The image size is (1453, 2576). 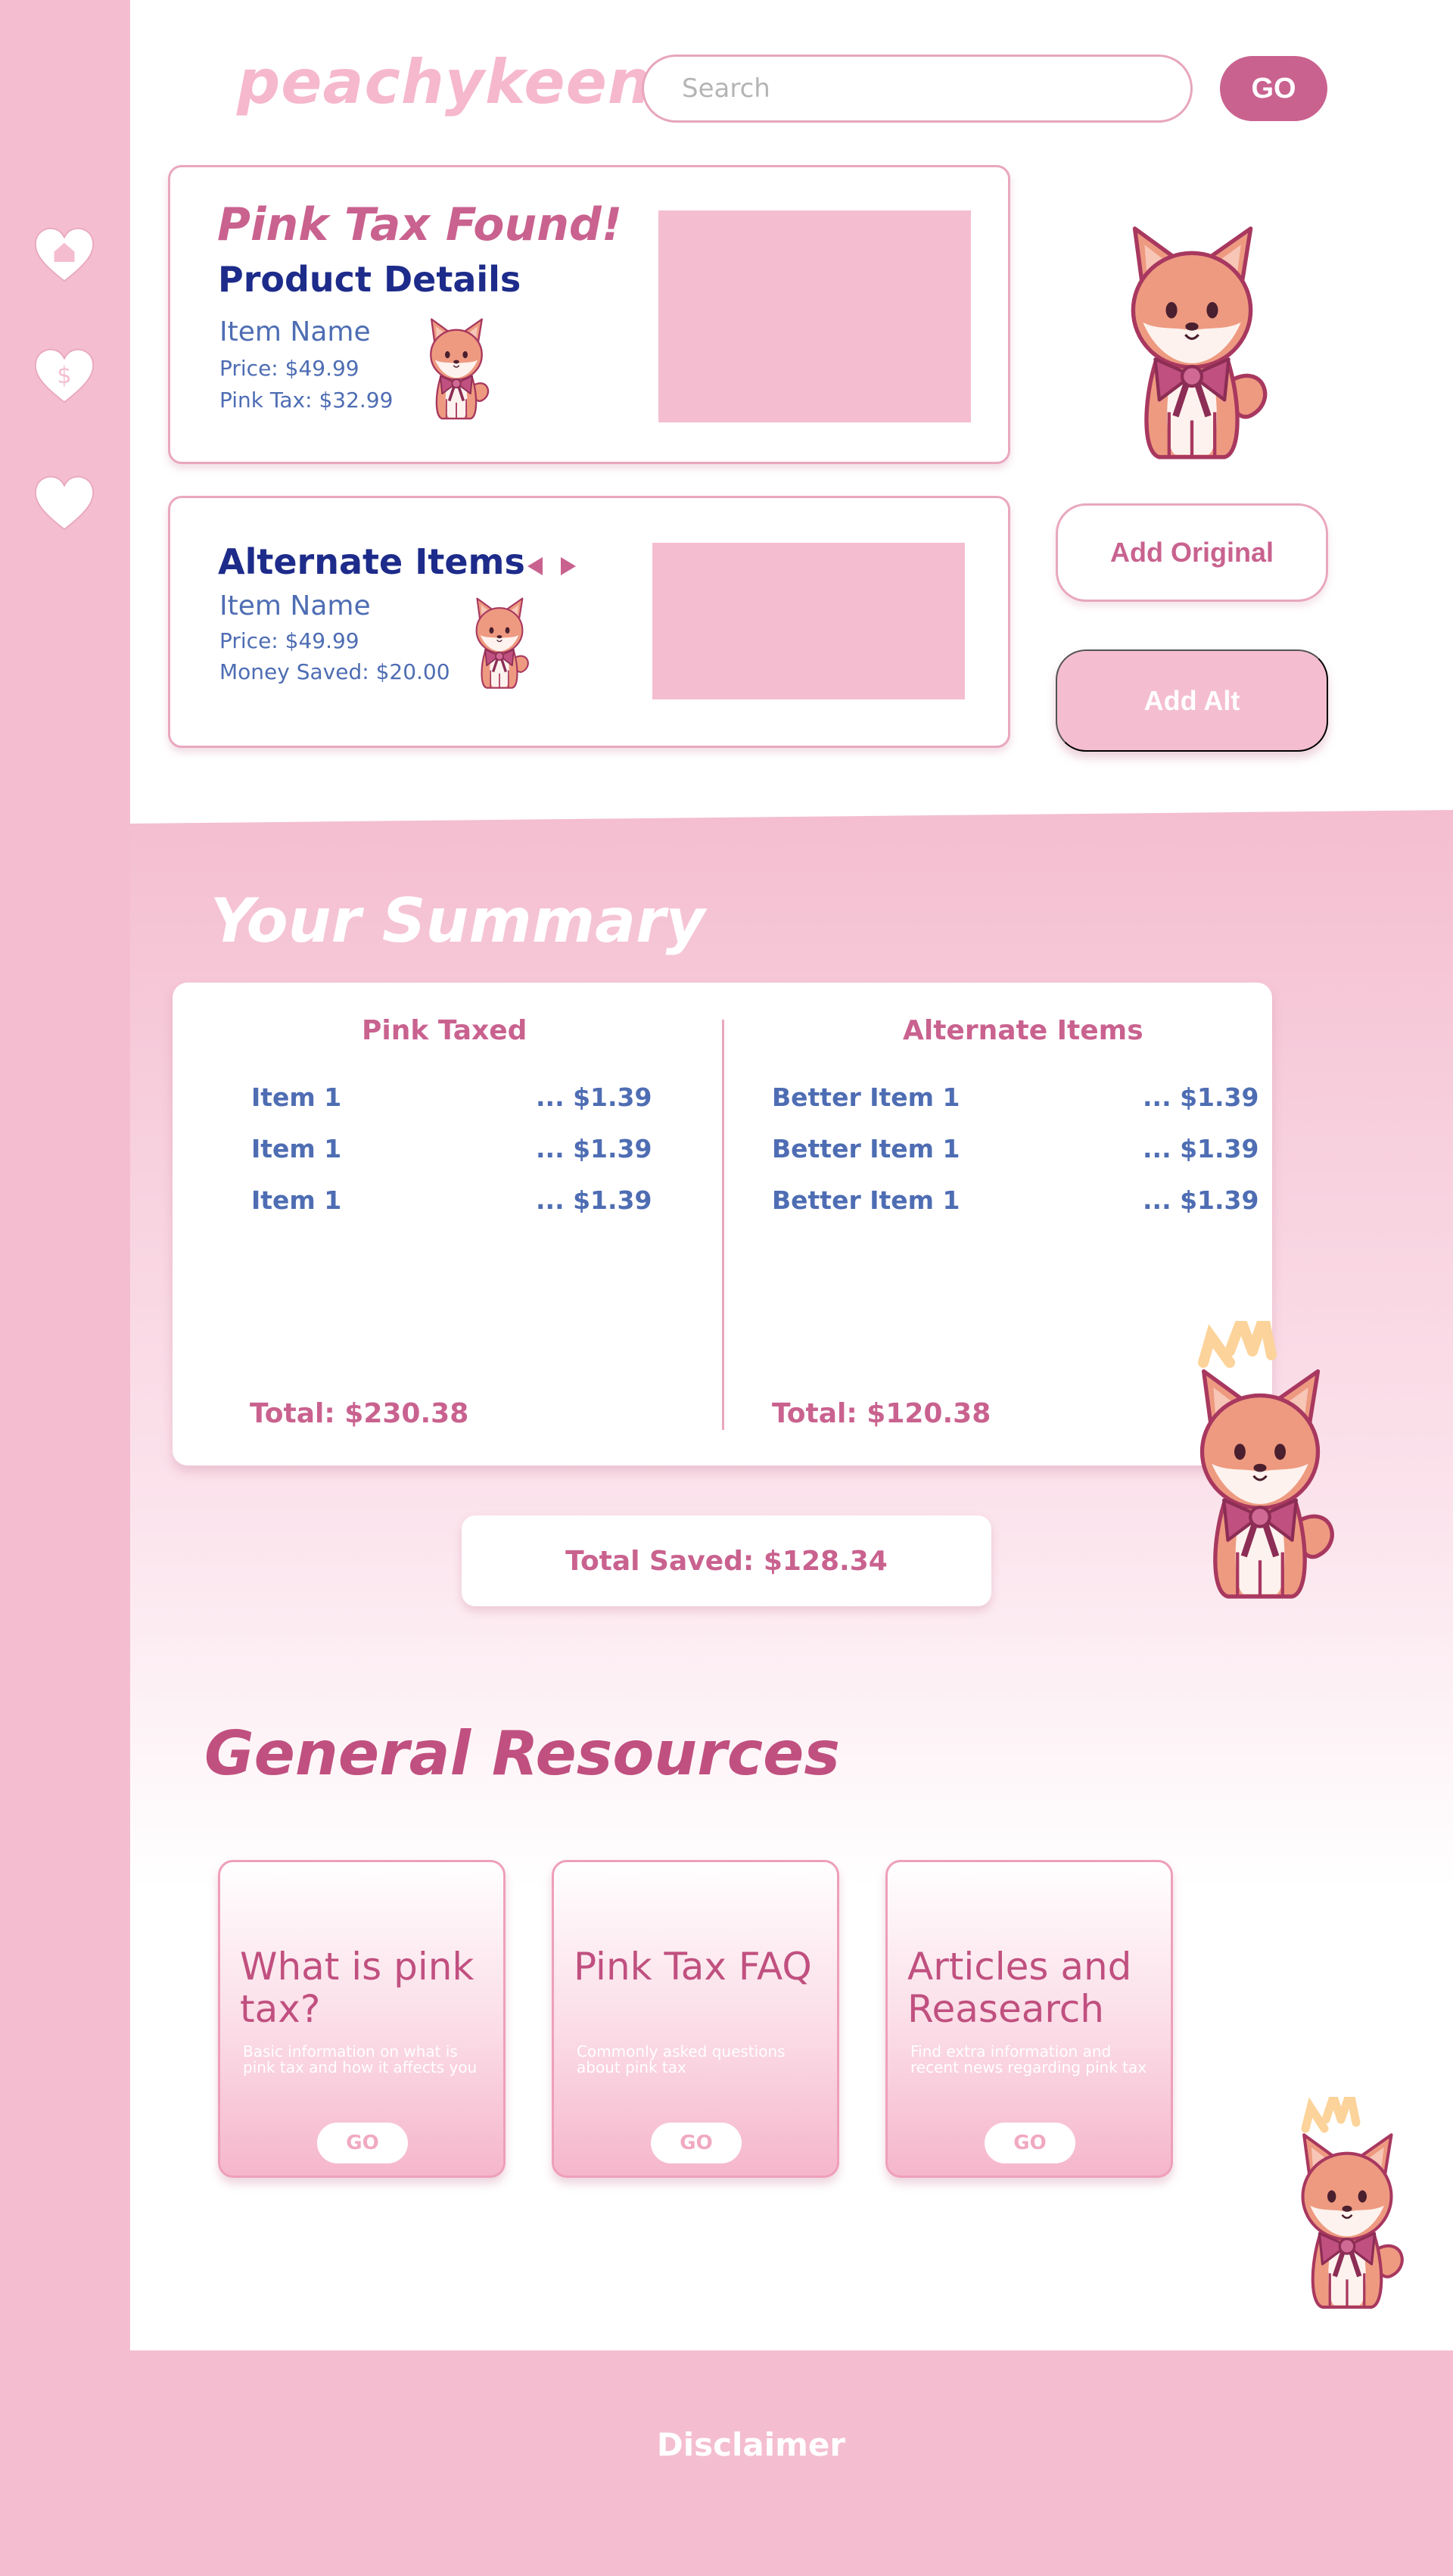 What do you see at coordinates (881, 1413) in the screenshot?
I see `alternate-total: Total: $120.38` at bounding box center [881, 1413].